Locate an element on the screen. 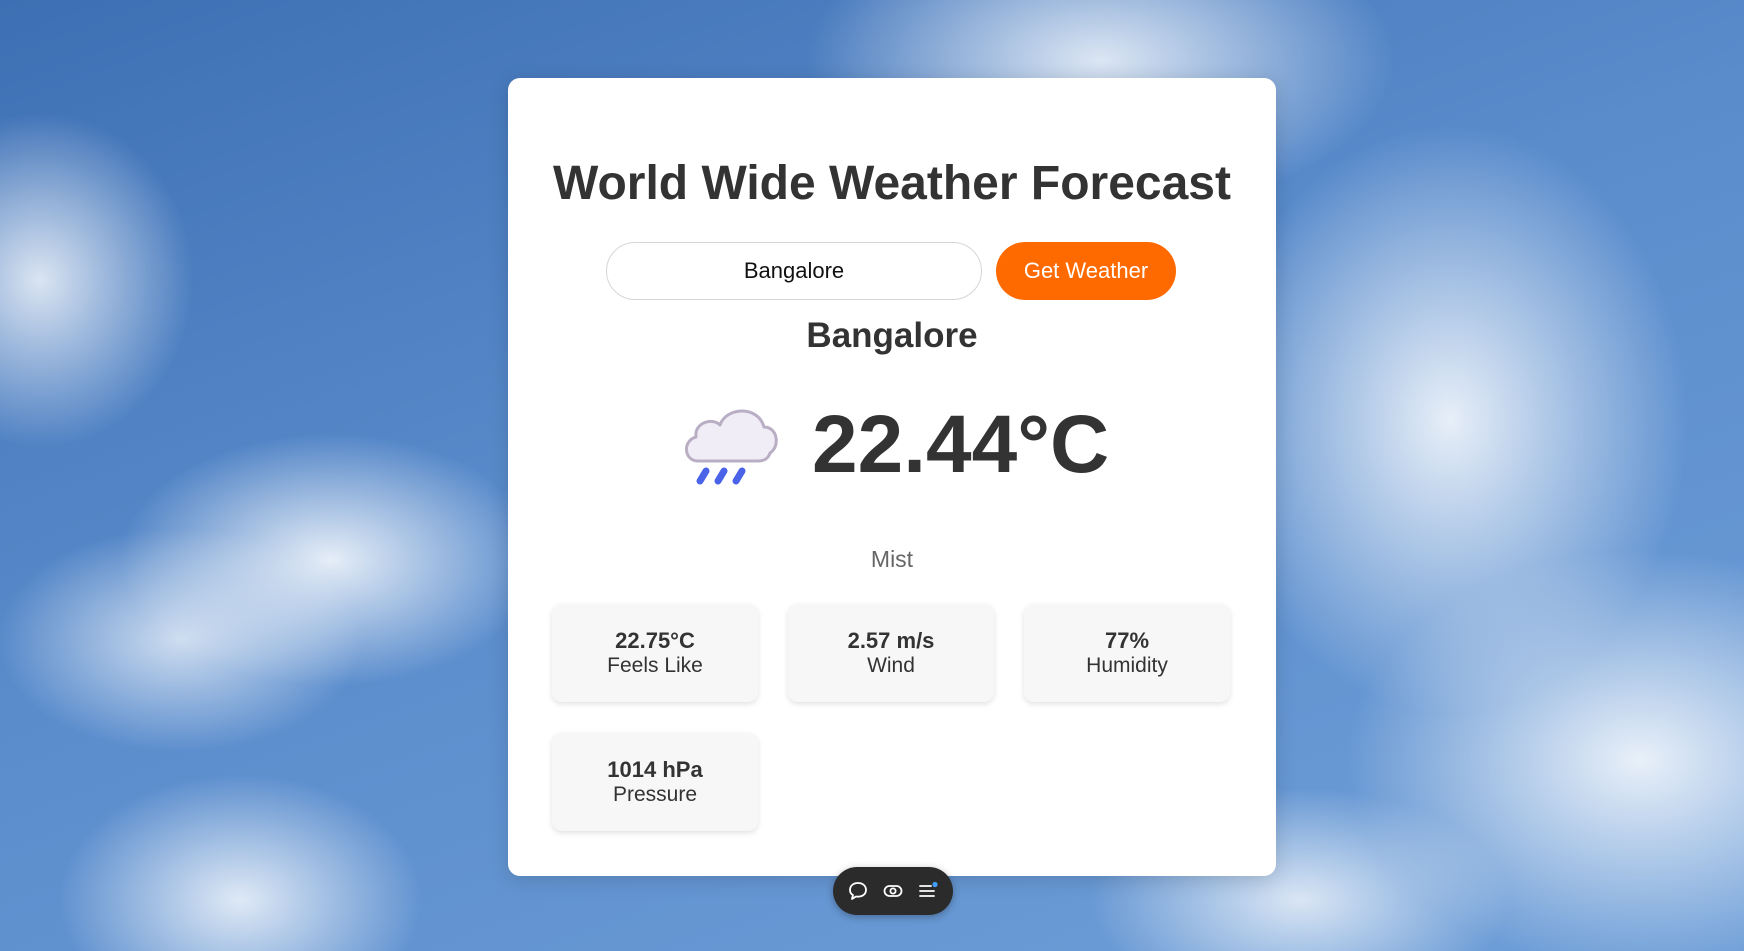 This screenshot has height=951, width=1744. city-name: Bangalore is located at coordinates (892, 335).